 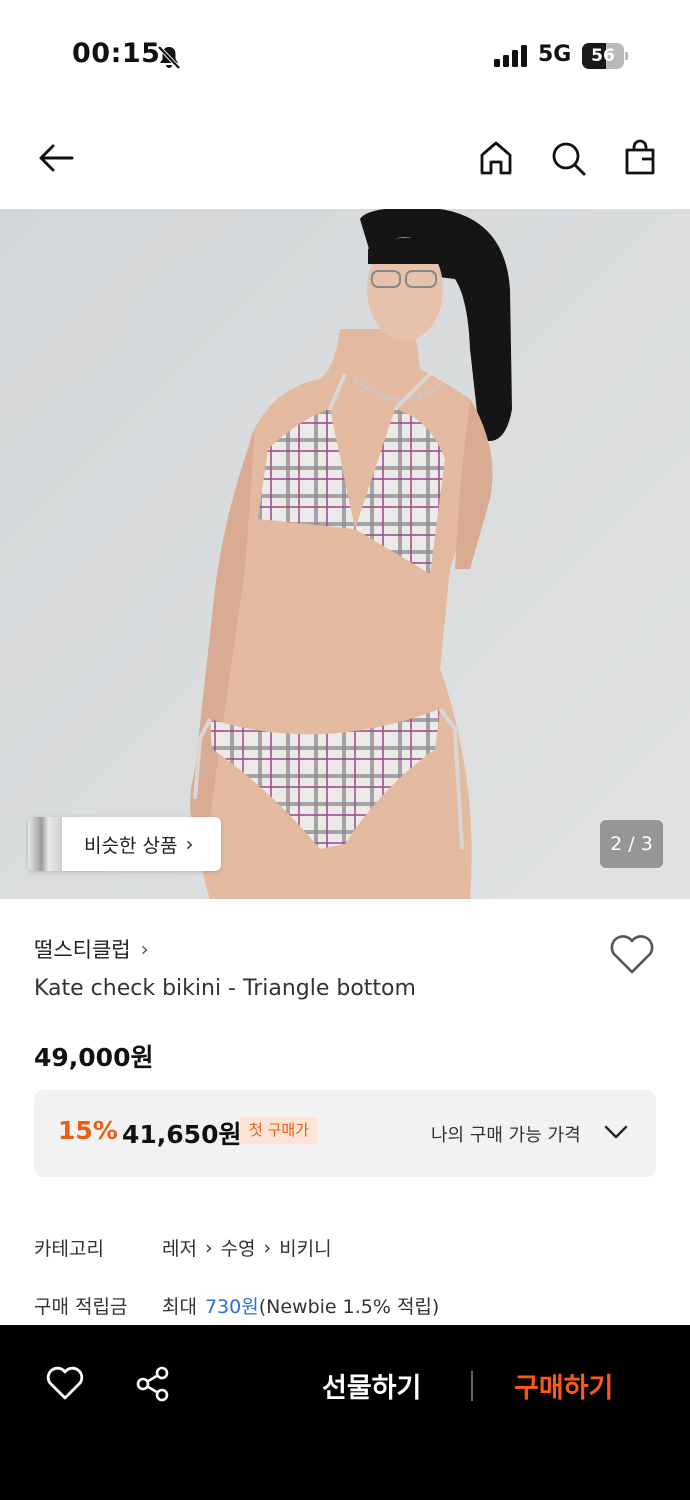 I want to click on discount-panel: 15% 41,650원 첫 구매가 나의 구매 가능 가격, so click(x=345, y=1133).